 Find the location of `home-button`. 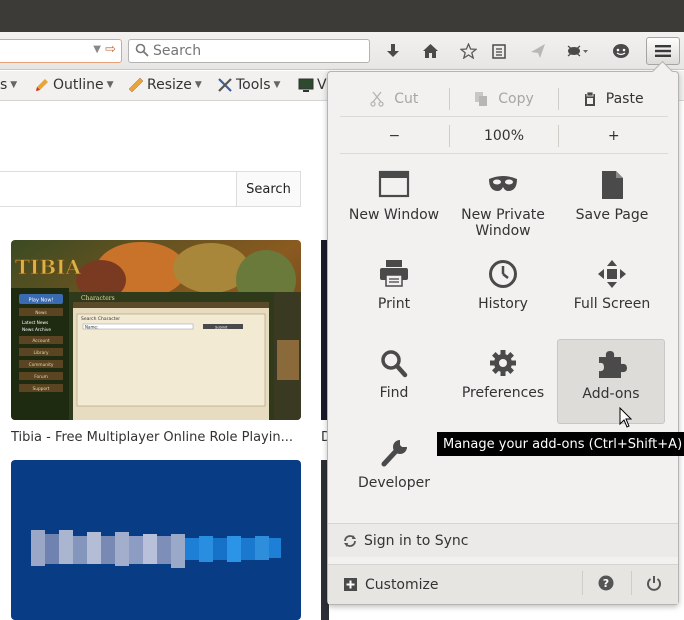

home-button is located at coordinates (430, 51).